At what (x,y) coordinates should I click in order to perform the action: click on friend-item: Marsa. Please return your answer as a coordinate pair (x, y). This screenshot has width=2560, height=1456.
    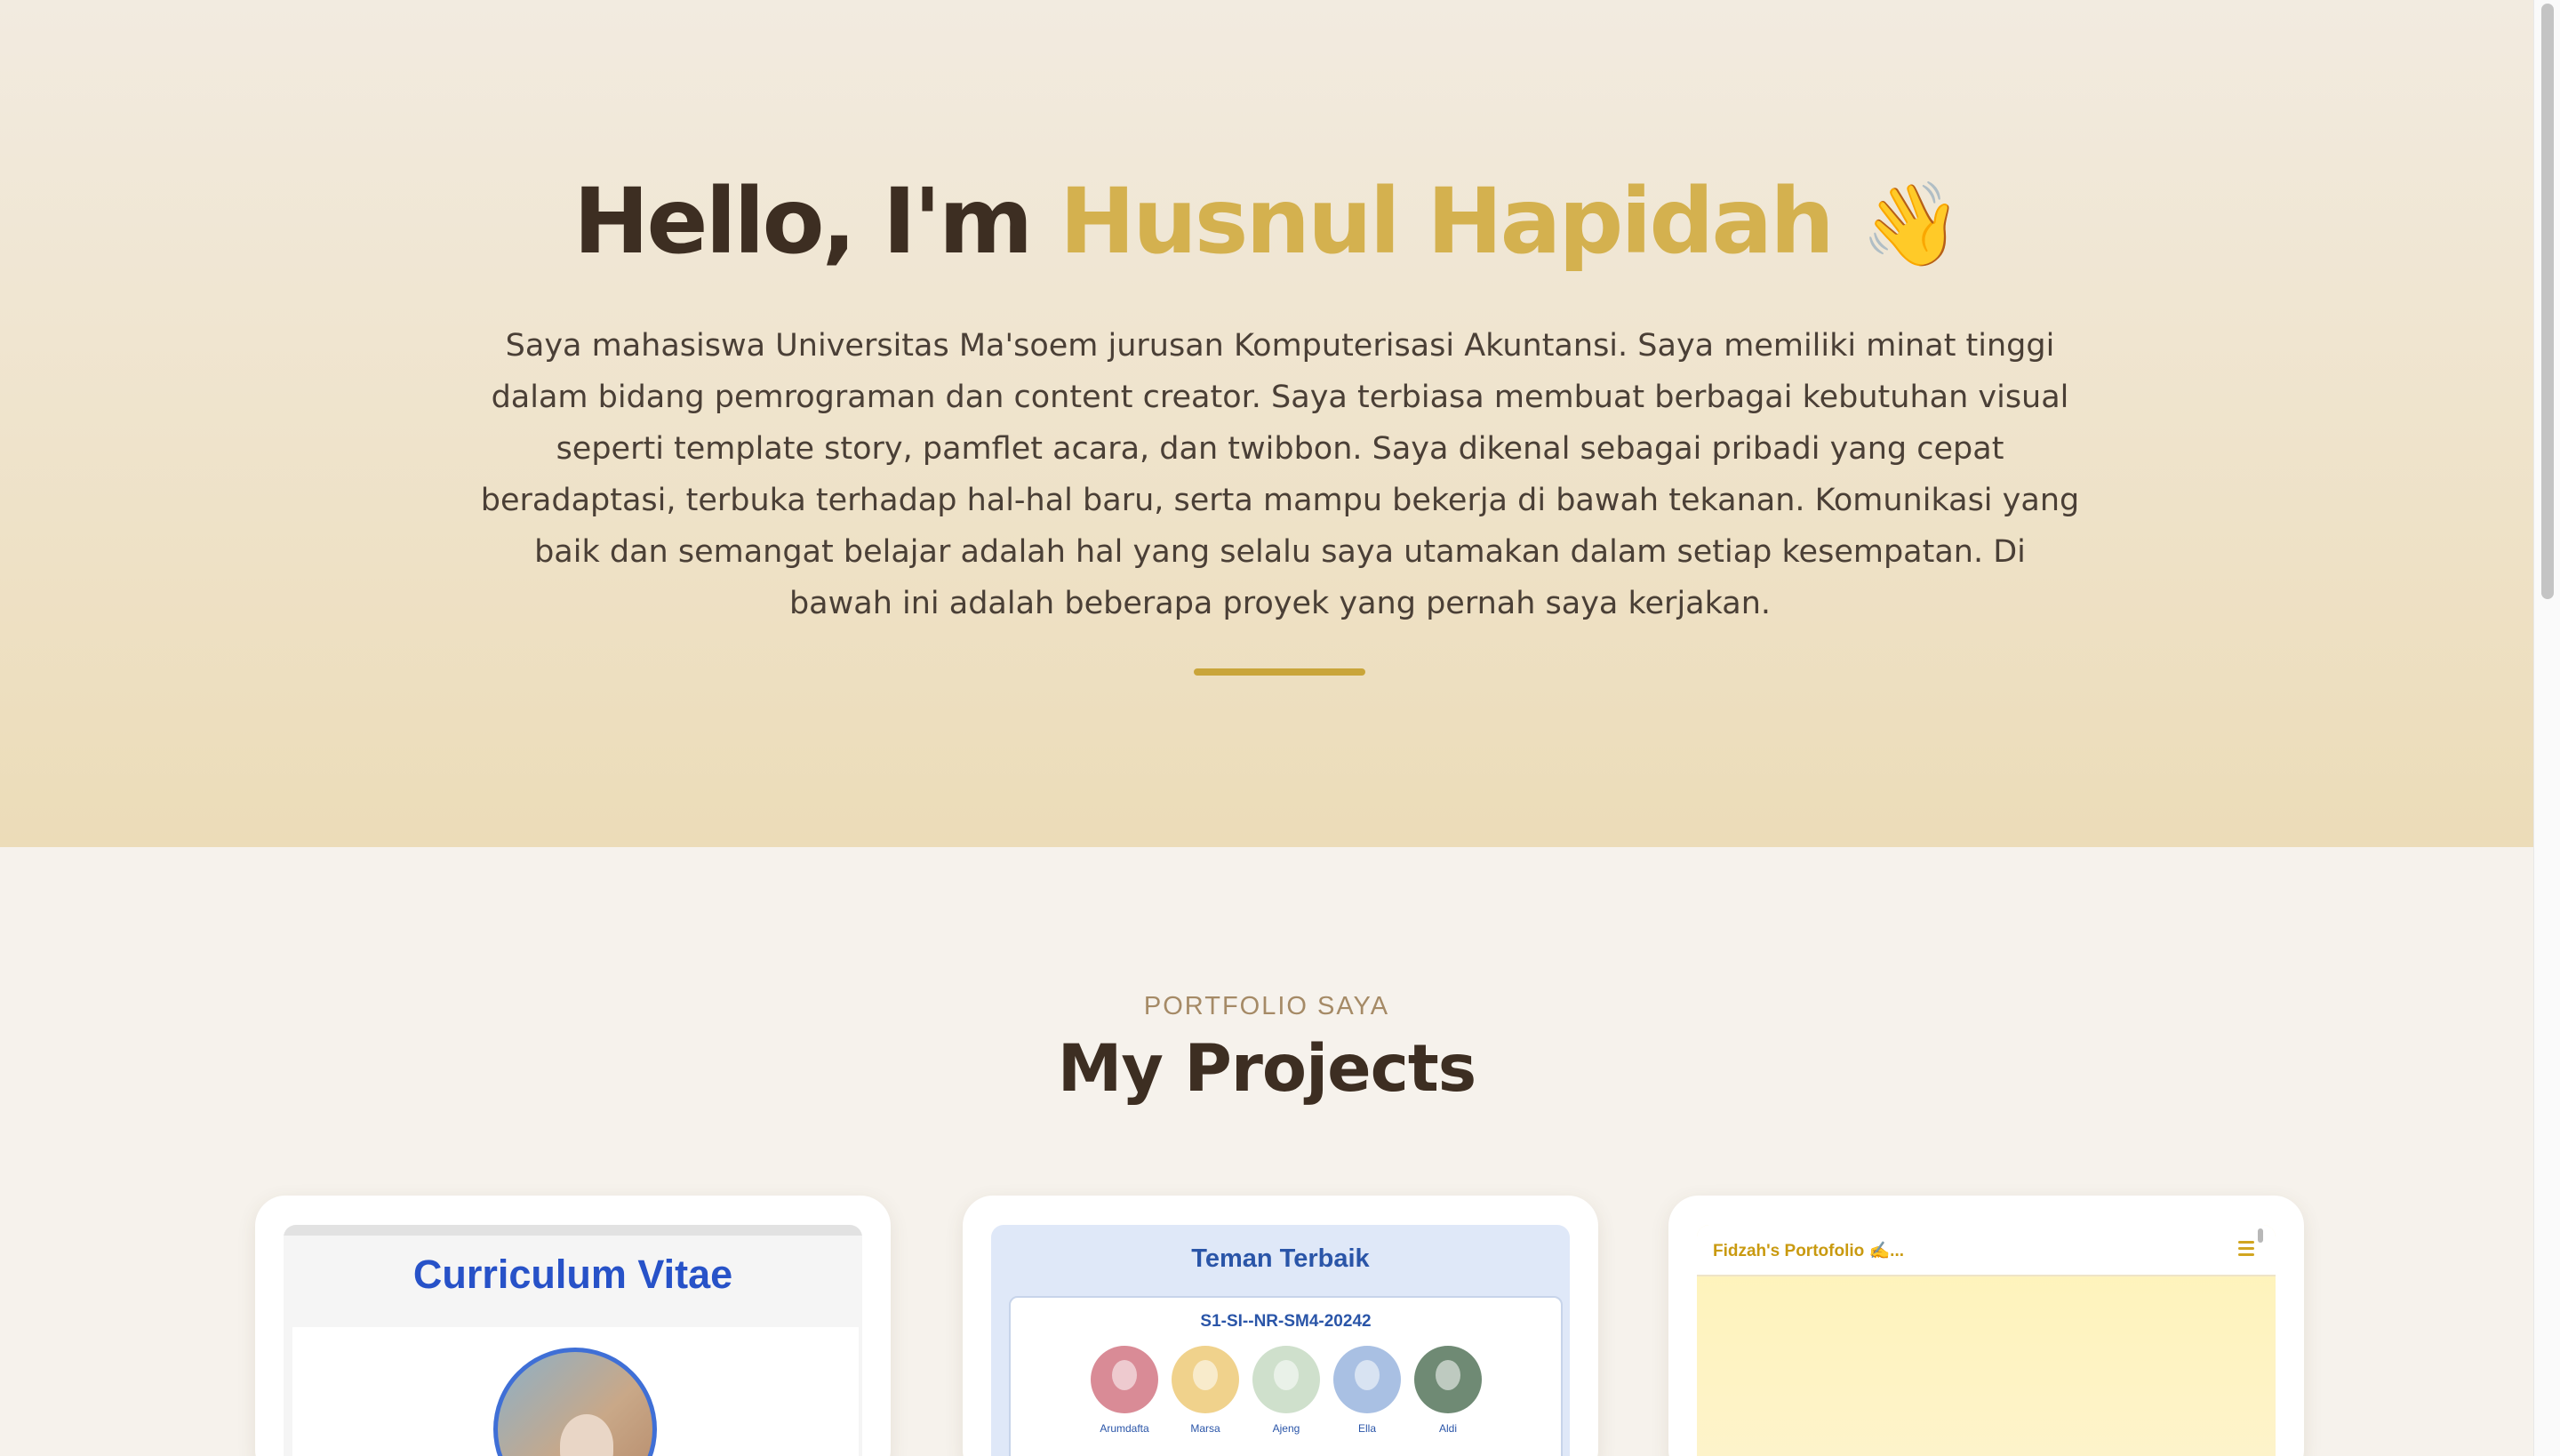
    Looking at the image, I should click on (1205, 1390).